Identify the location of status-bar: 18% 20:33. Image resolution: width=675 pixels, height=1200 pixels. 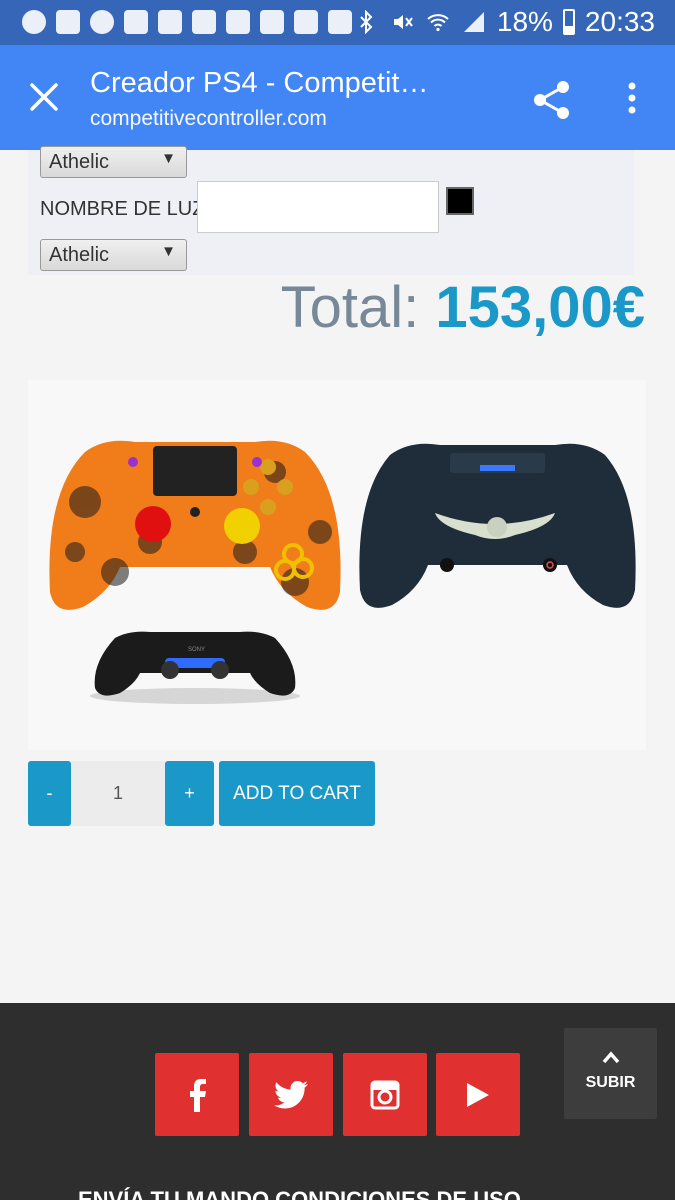
(337, 22).